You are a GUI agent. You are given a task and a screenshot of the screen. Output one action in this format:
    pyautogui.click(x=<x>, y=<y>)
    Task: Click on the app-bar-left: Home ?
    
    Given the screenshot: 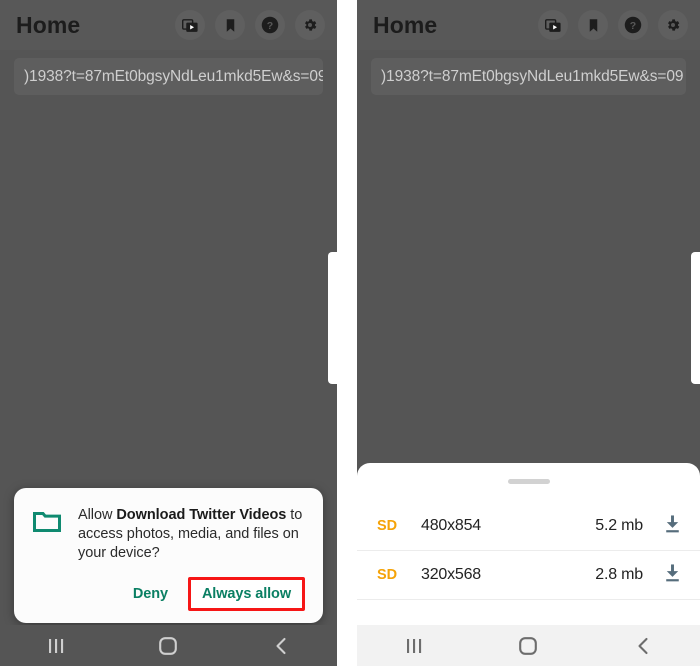 What is the action you would take?
    pyautogui.click(x=168, y=25)
    